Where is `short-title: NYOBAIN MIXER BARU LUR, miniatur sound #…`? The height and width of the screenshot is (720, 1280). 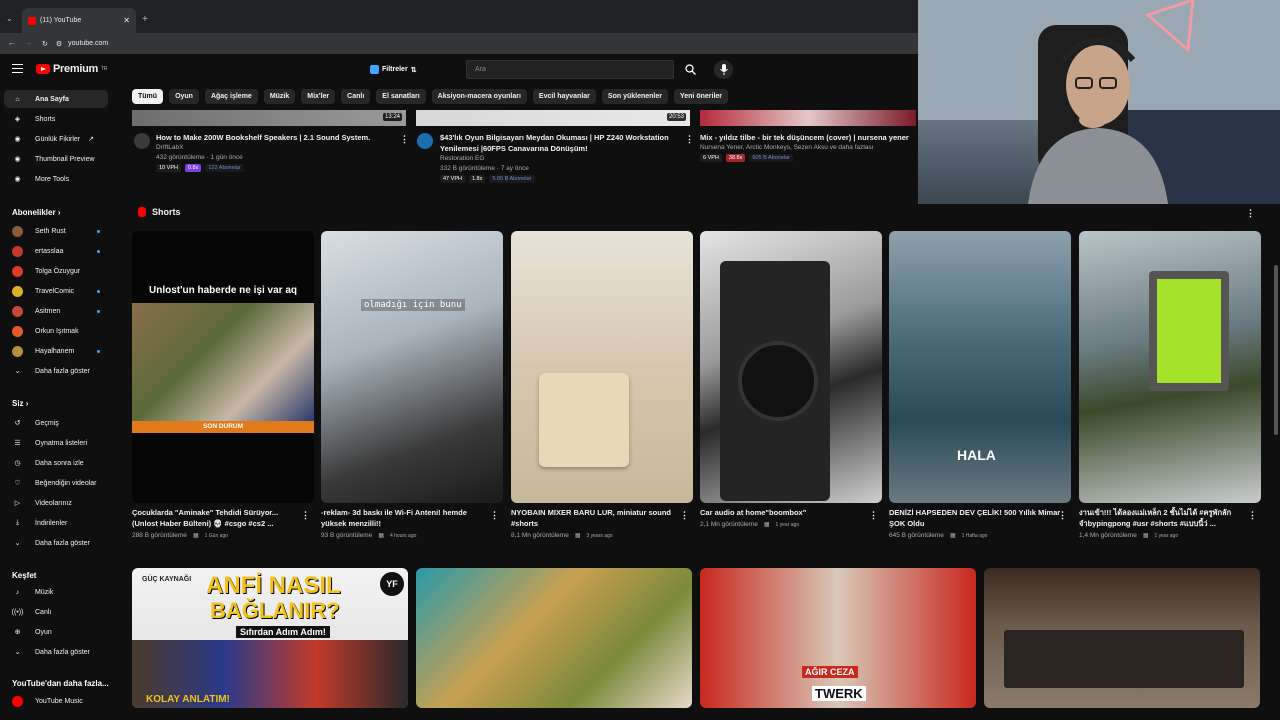
short-title: NYOBAIN MIXER BARU LUR, miniatur sound #… is located at coordinates (597, 518).